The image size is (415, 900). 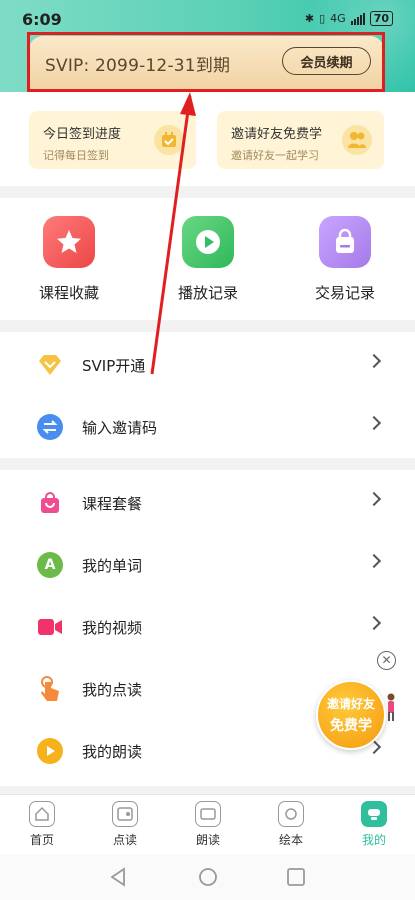 I want to click on video-camera-icon, so click(x=50, y=627).